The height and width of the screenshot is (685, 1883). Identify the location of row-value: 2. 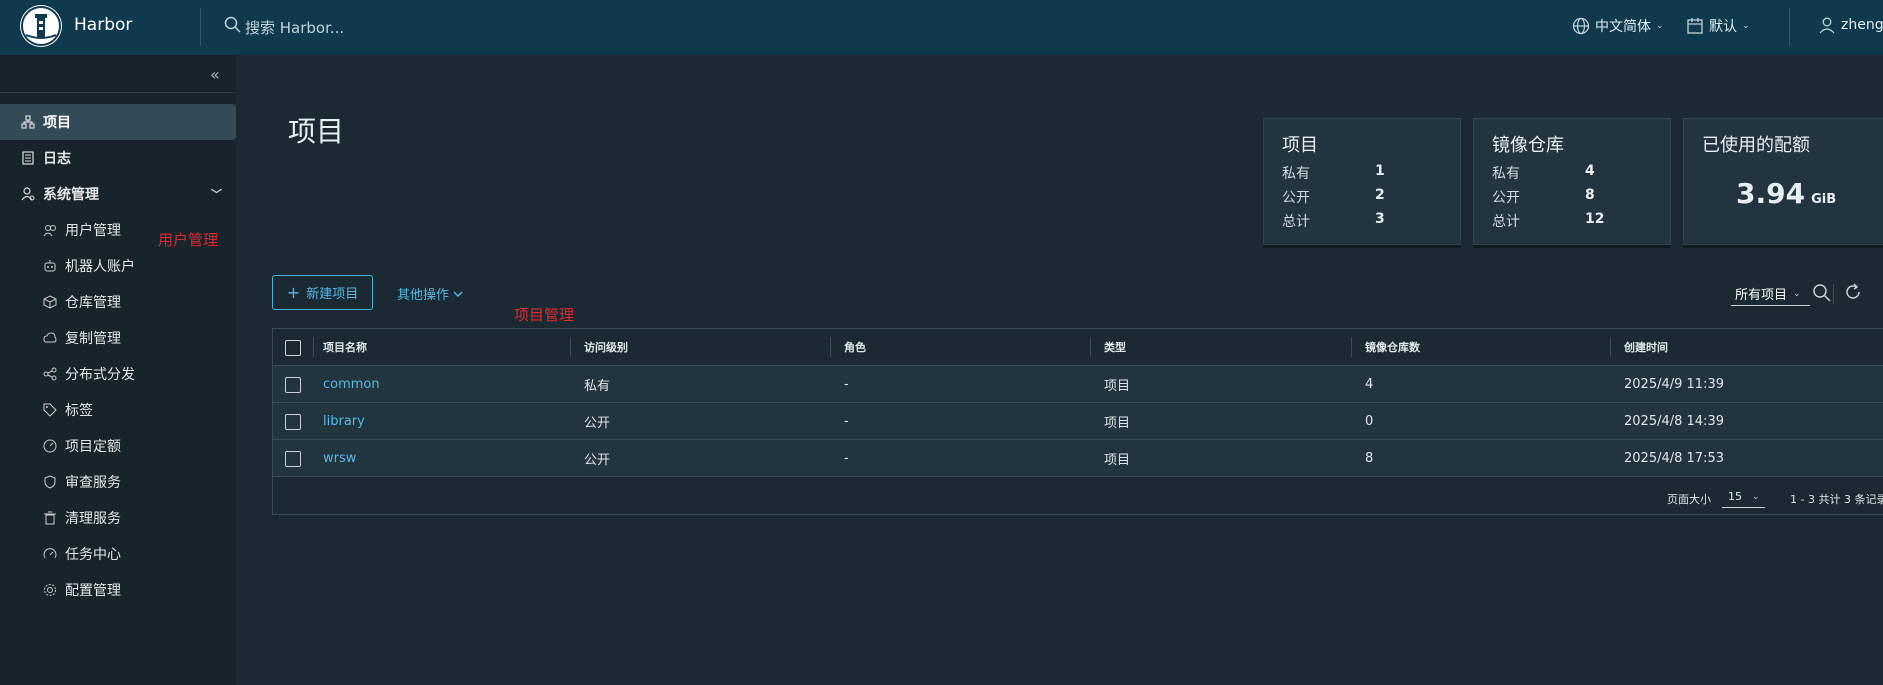
(1380, 195).